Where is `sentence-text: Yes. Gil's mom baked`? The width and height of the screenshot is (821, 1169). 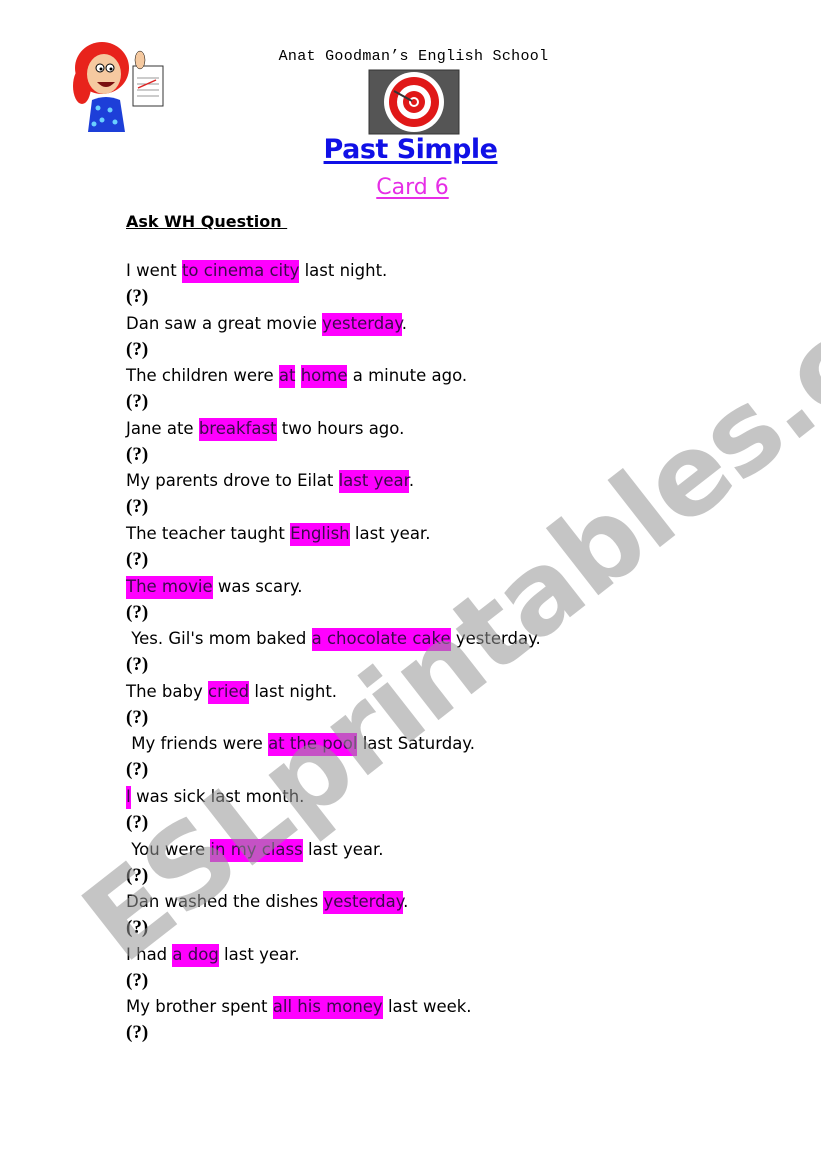
sentence-text: Yes. Gil's mom baked is located at coordinates (219, 639).